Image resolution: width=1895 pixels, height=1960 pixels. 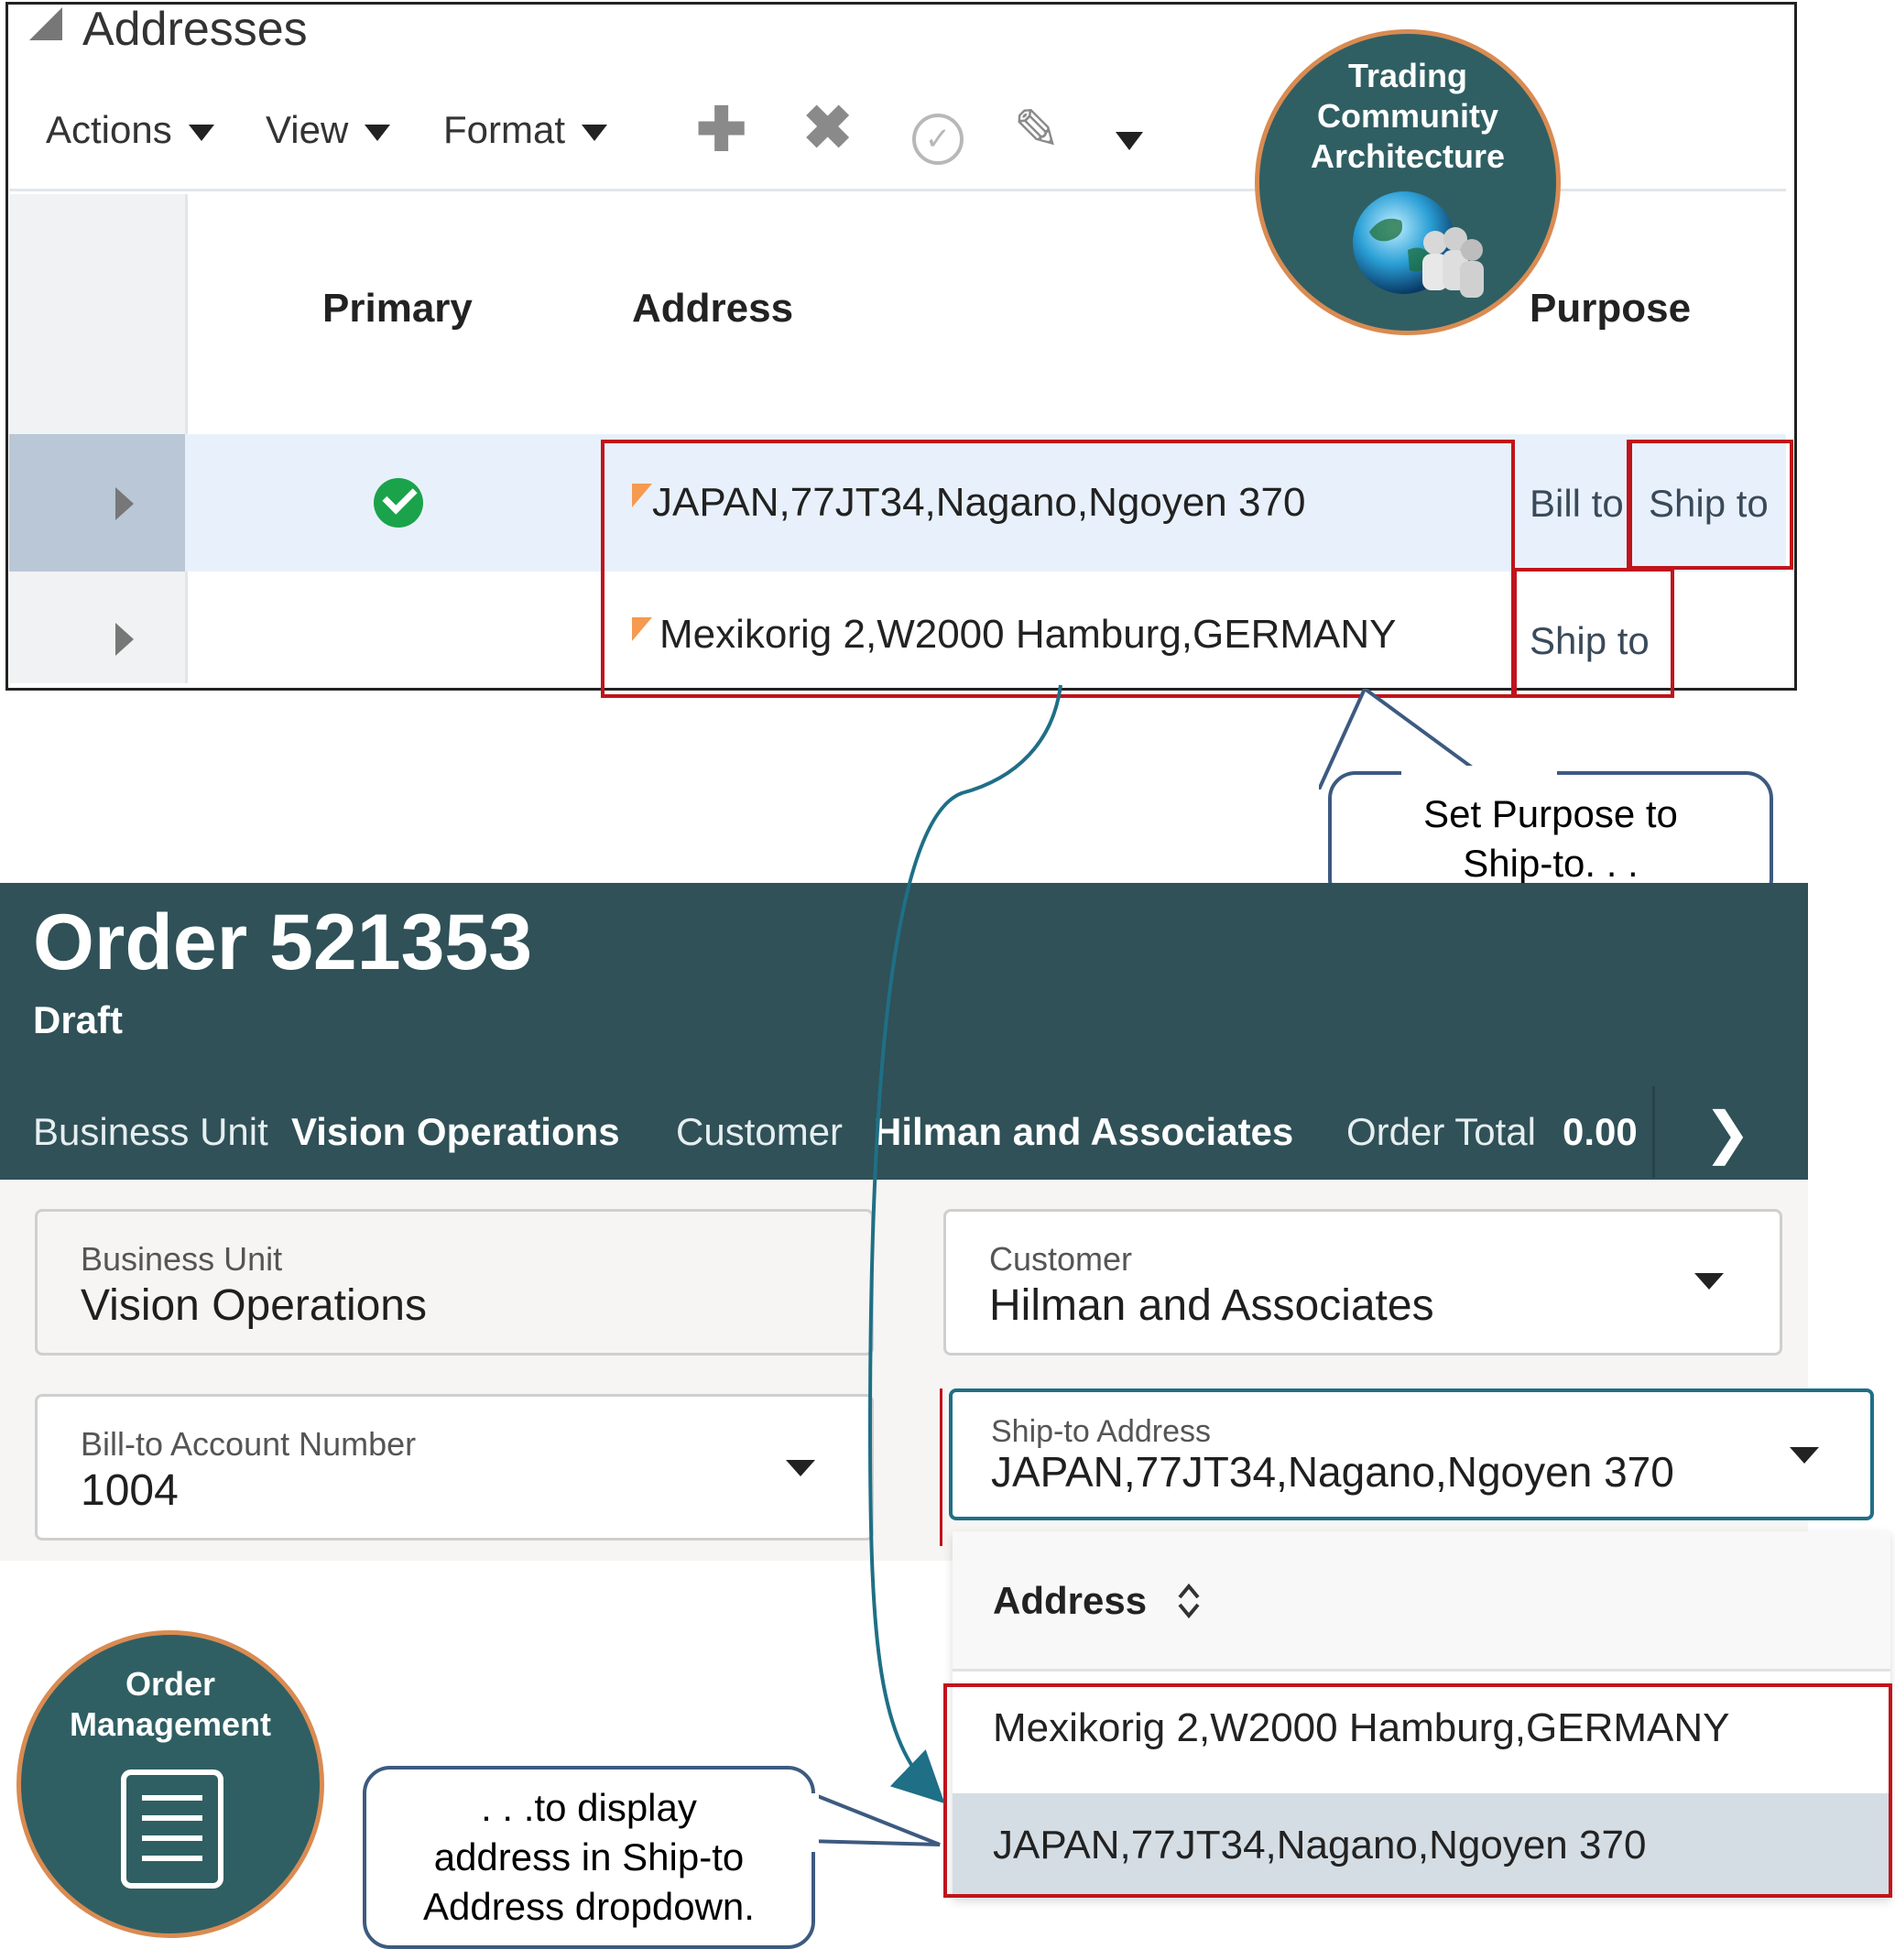 I want to click on delete-icon: ✖, so click(x=827, y=128).